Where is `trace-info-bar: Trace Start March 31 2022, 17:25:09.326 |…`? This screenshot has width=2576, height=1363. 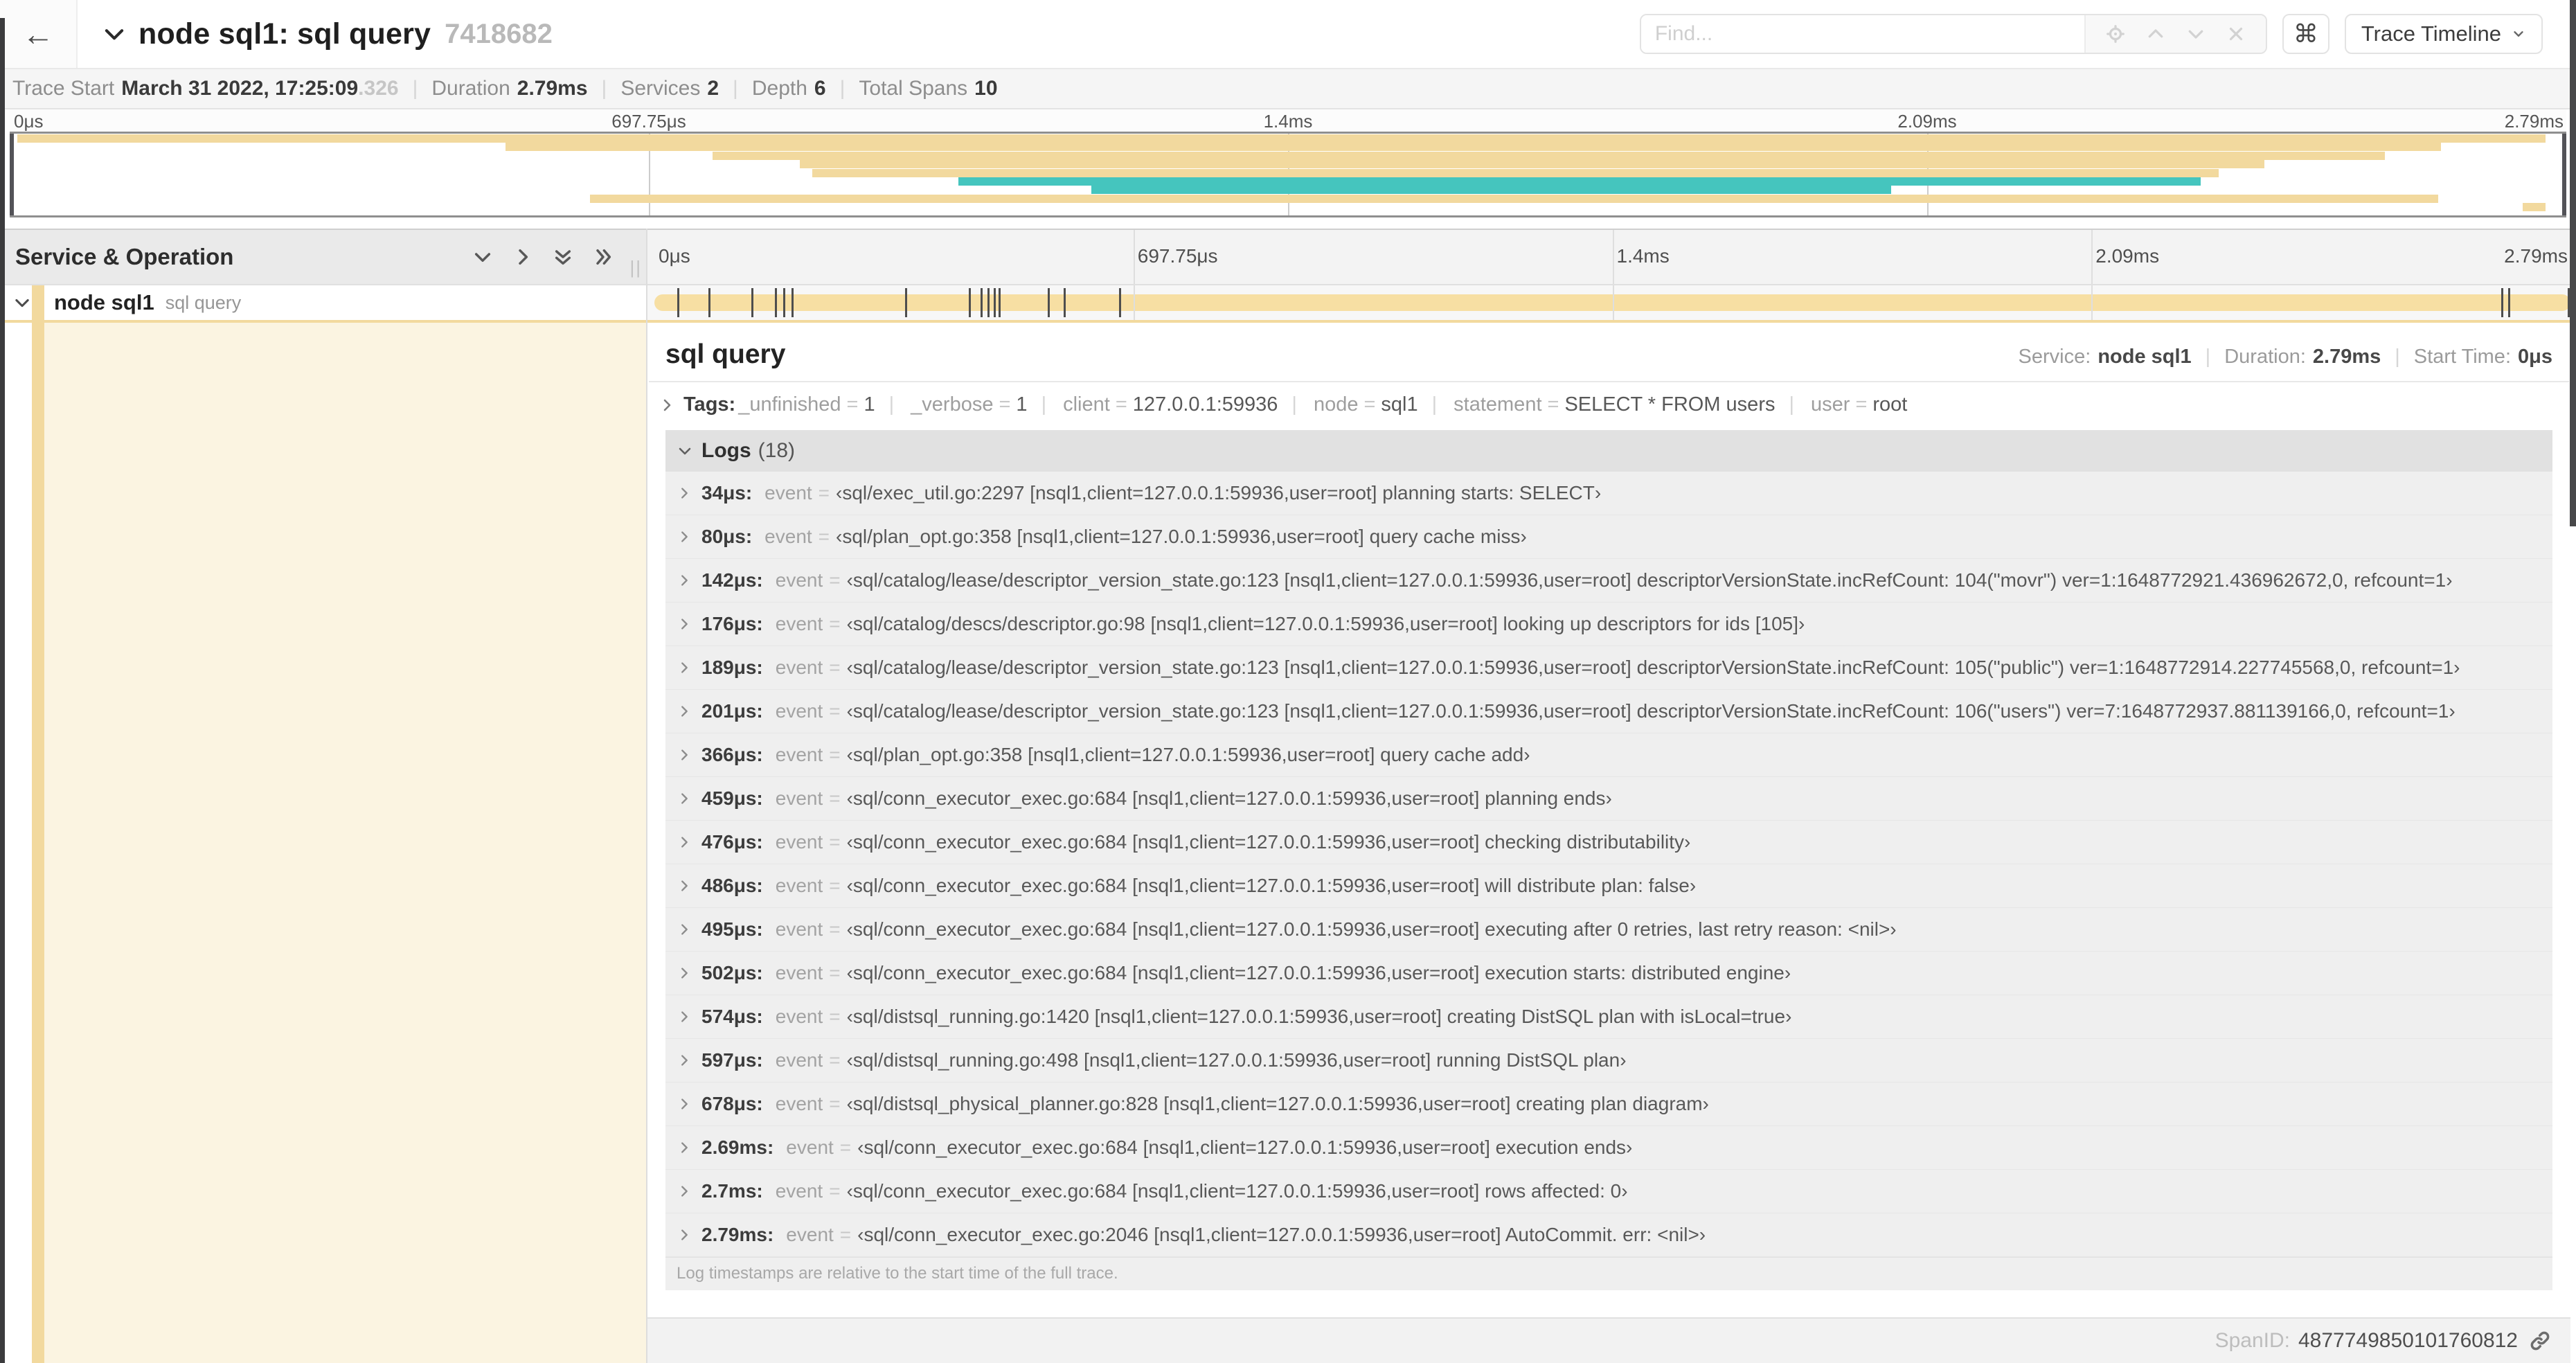
trace-info-bar: Trace Start March 31 2022, 17:25:09.326 |… is located at coordinates (1288, 89).